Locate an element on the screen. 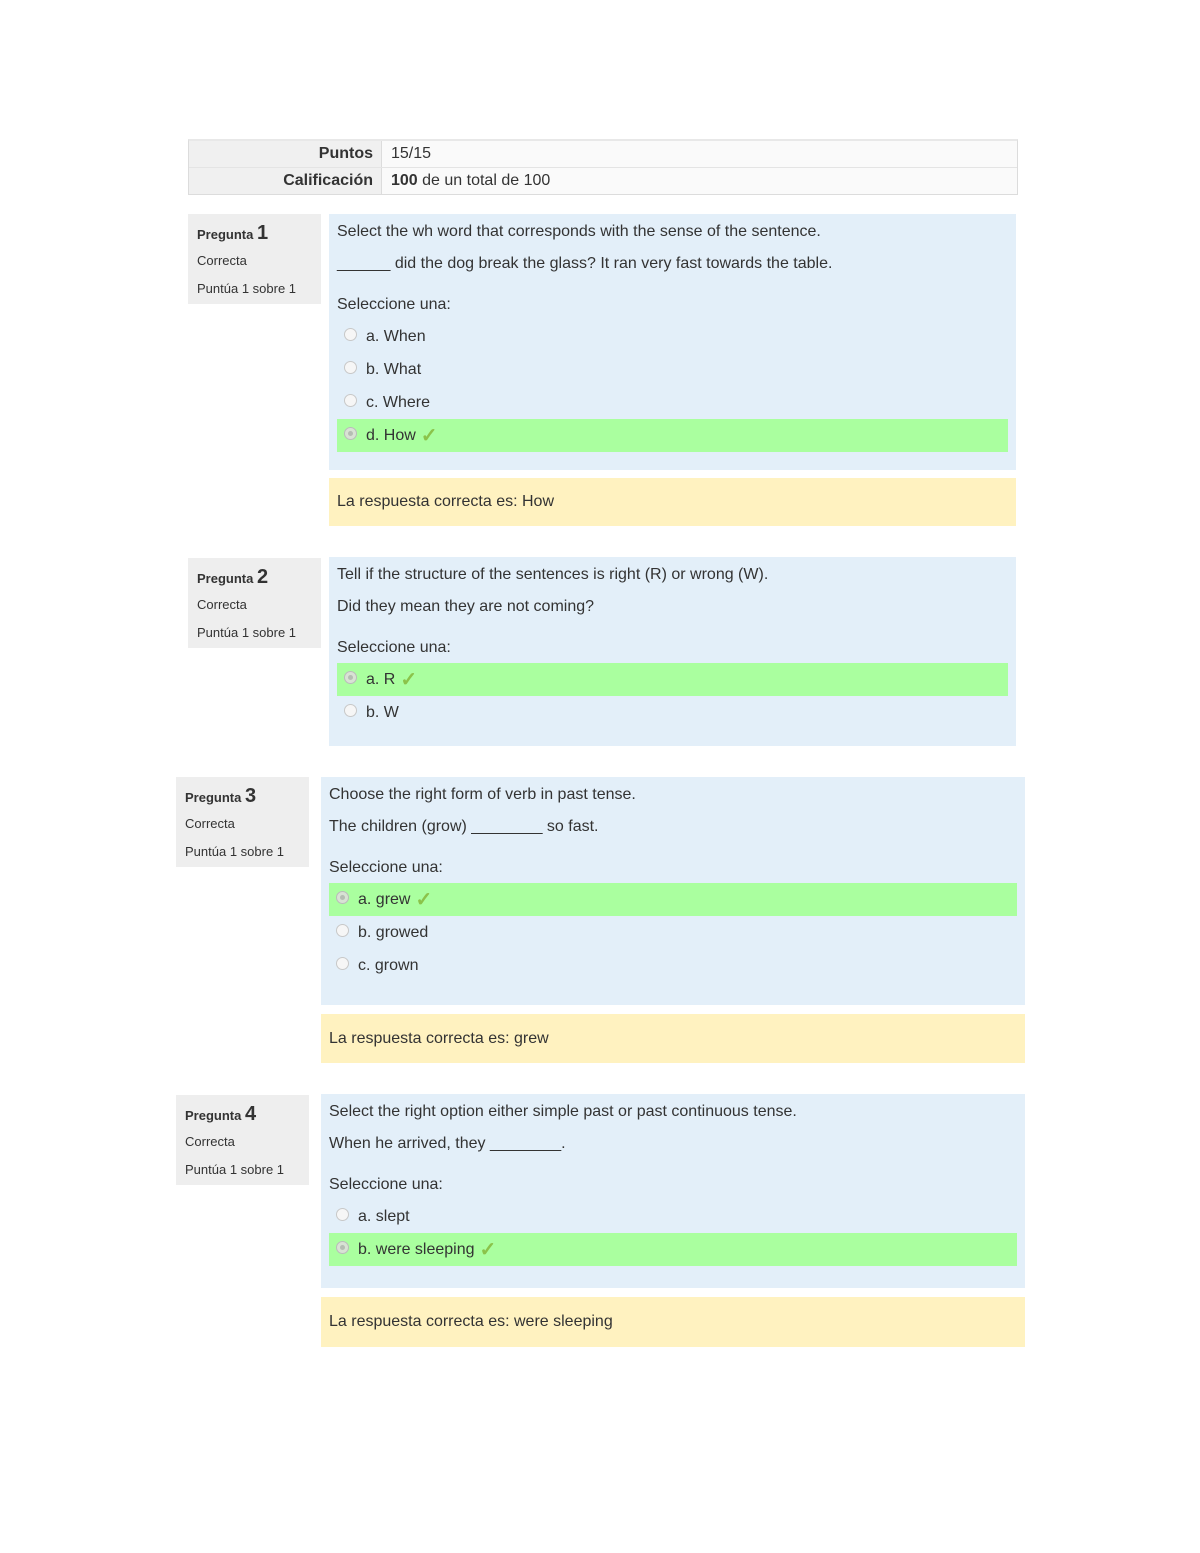 This screenshot has width=1200, height=1553. answer-option-correct: b. were sleeping ✓ is located at coordinates (673, 1249).